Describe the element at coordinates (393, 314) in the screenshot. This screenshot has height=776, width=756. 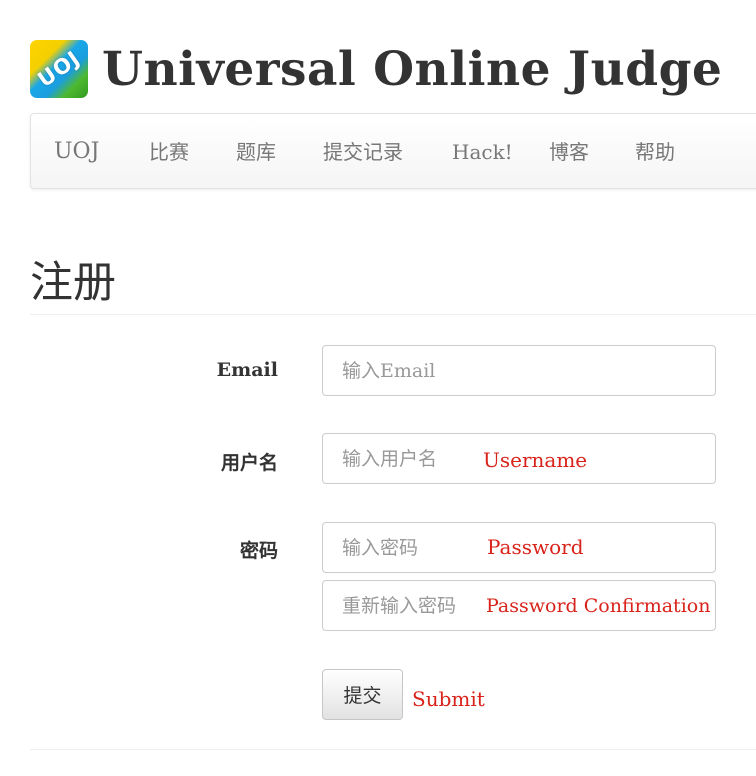
I see `title-divider` at that location.